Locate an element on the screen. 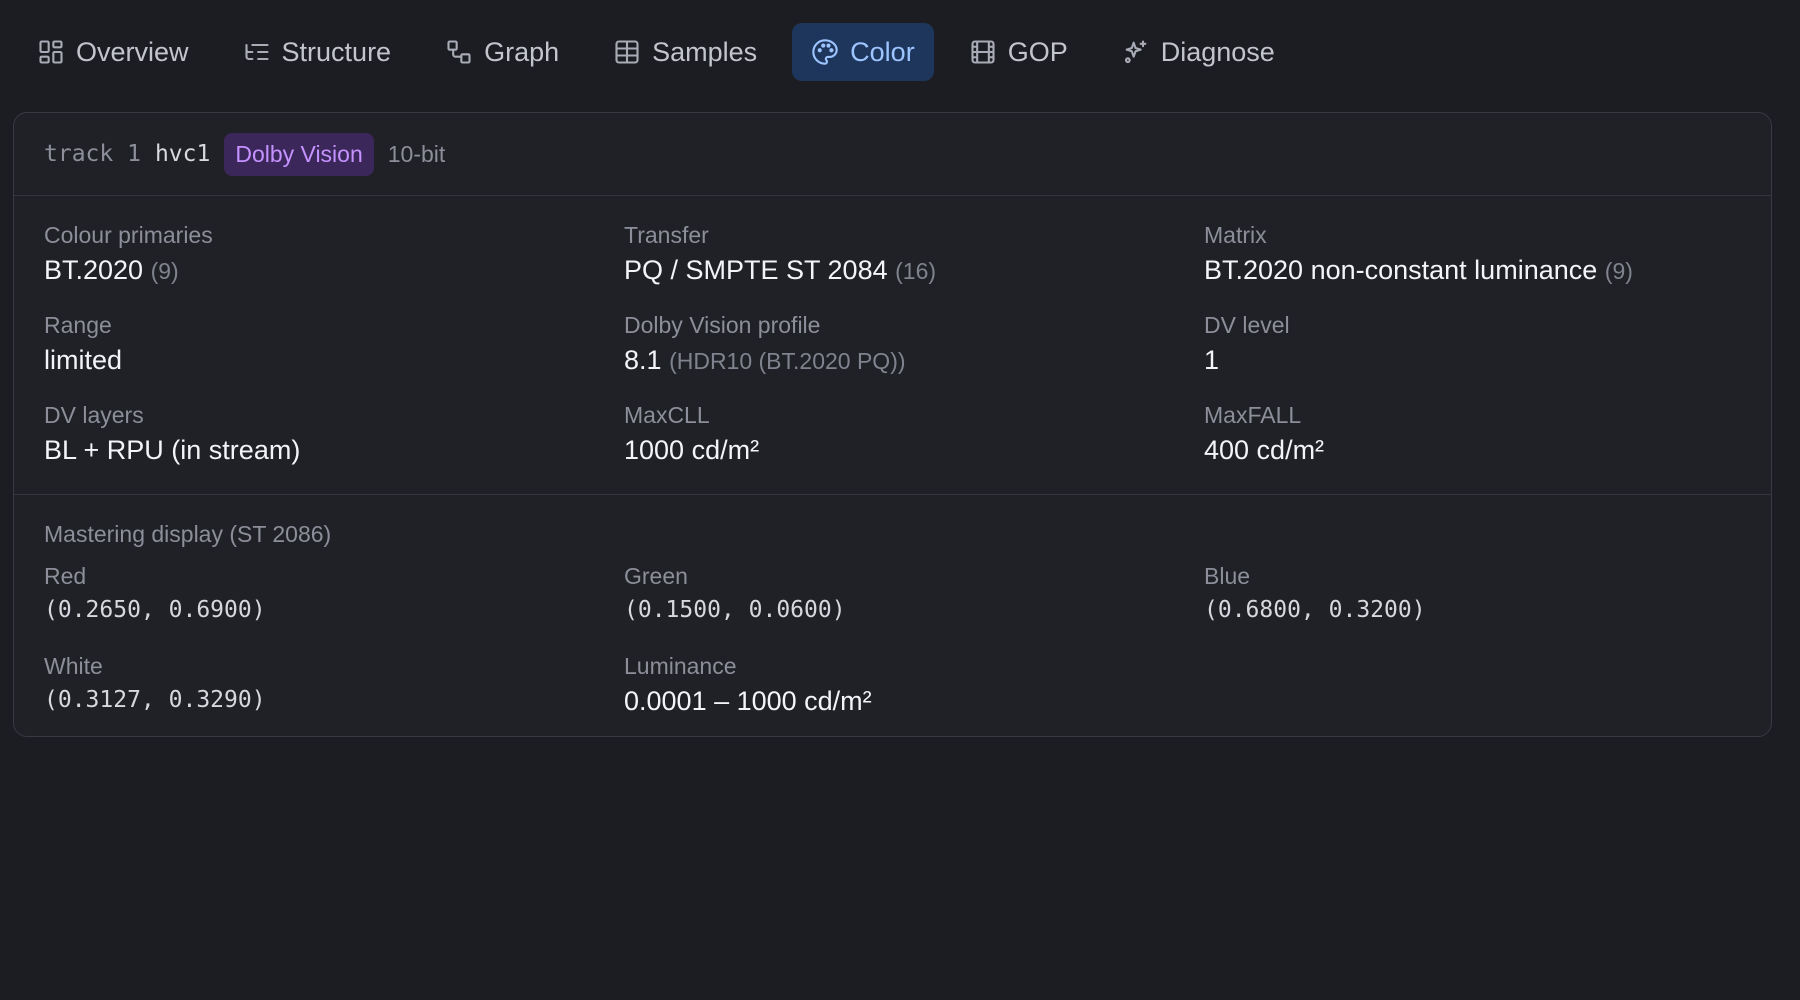 This screenshot has width=1800, height=1000. palette-icon is located at coordinates (825, 52).